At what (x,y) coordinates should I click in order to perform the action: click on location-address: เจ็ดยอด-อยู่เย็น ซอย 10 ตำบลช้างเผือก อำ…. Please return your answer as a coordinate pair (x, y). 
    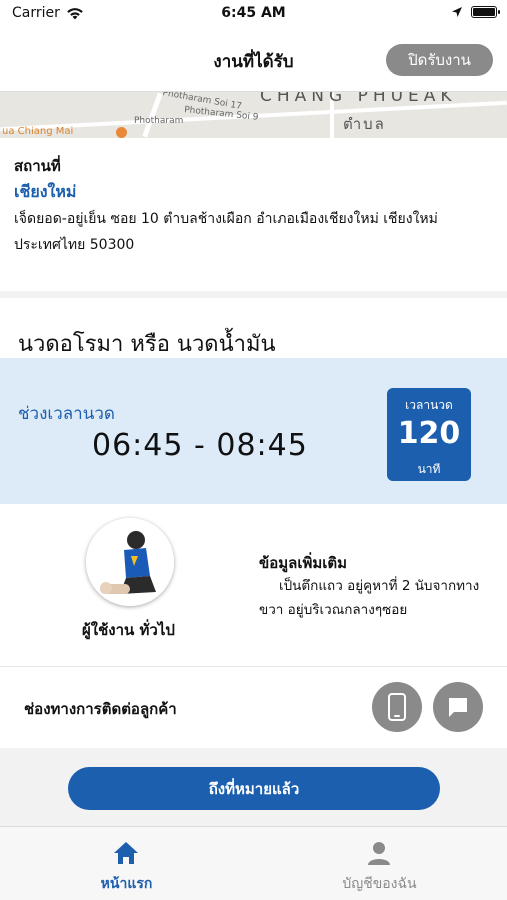
    Looking at the image, I should click on (226, 232).